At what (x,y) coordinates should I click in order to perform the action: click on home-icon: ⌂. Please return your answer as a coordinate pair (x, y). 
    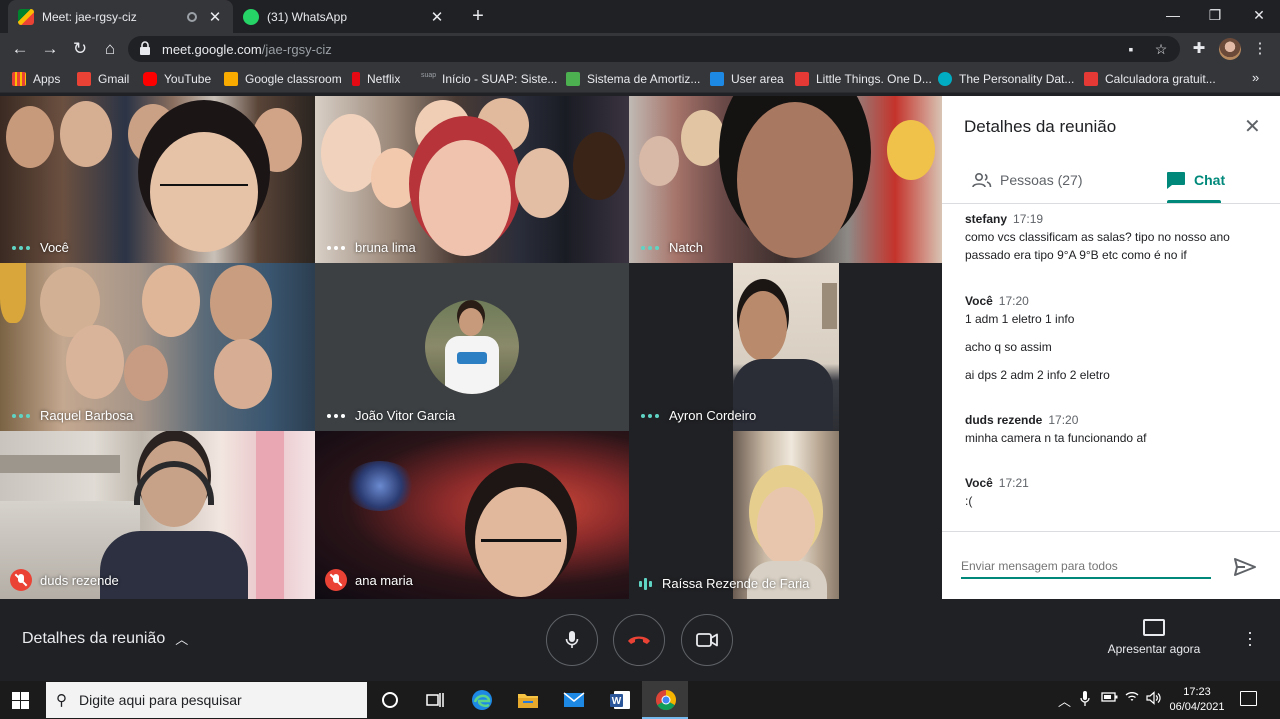
    Looking at the image, I should click on (110, 49).